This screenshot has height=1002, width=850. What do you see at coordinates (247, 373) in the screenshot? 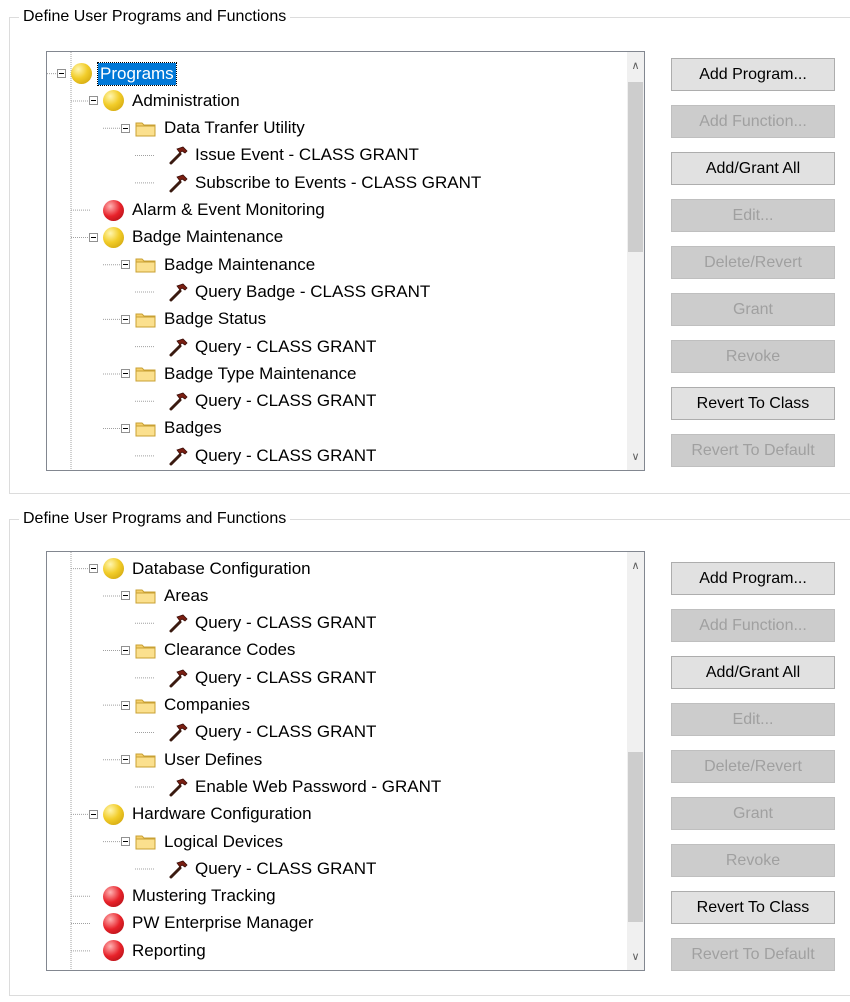
I see `tree-node: Badge Type Maintenance` at bounding box center [247, 373].